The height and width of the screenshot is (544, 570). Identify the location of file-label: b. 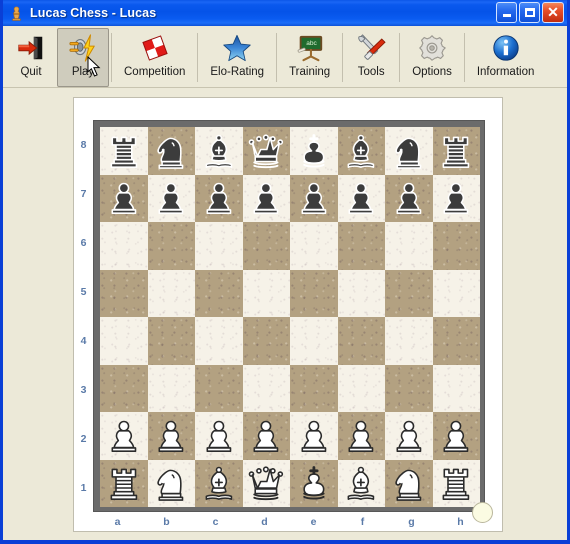
(166, 522).